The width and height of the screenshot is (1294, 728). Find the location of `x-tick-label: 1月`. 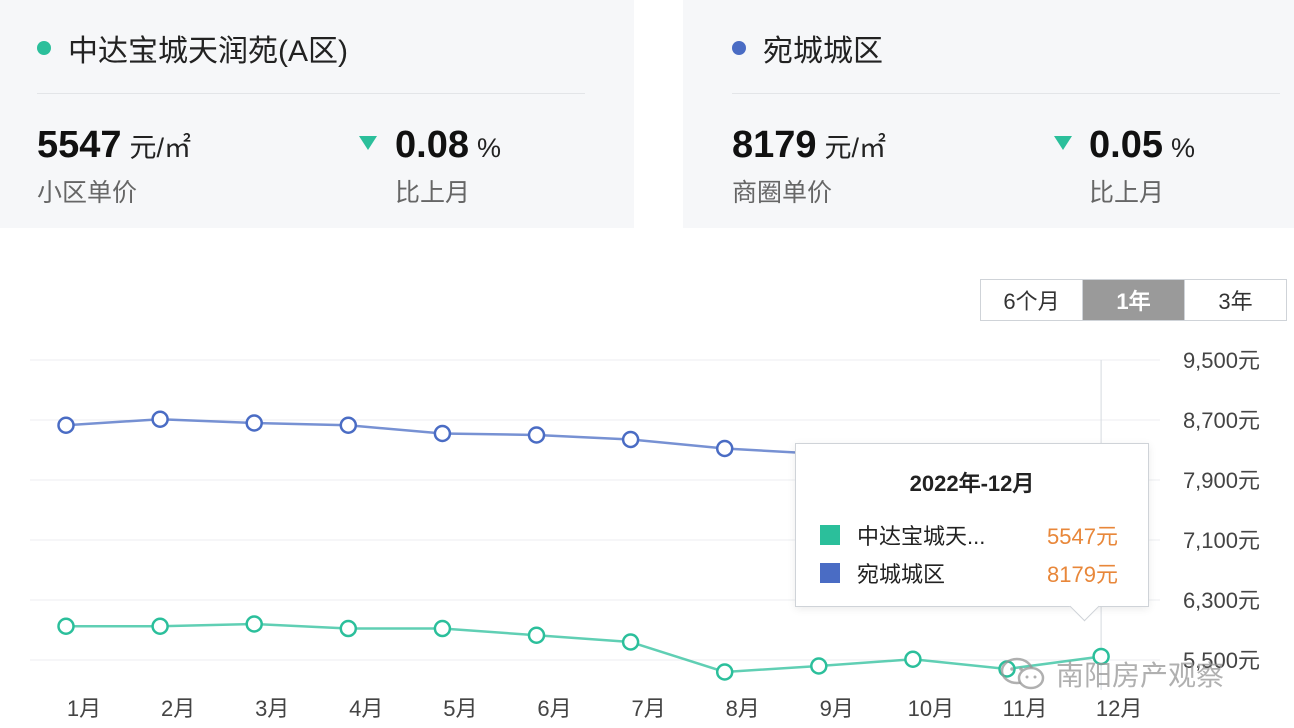

x-tick-label: 1月 is located at coordinates (84, 708).